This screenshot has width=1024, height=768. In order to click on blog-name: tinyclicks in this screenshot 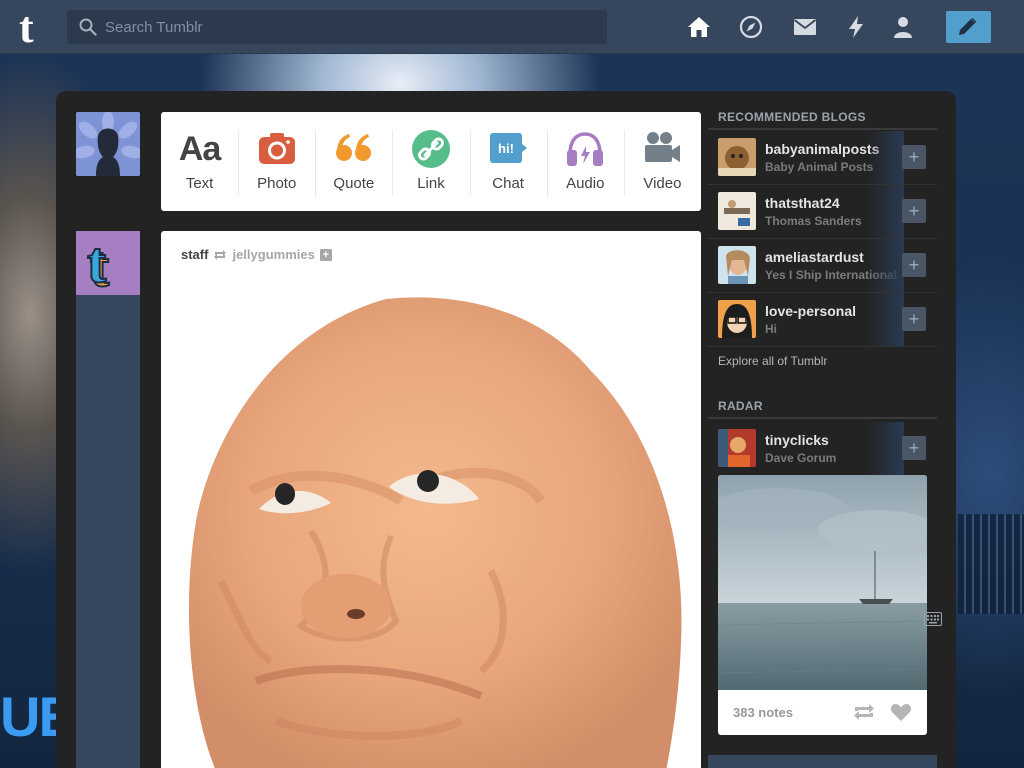, I will do `click(797, 440)`.